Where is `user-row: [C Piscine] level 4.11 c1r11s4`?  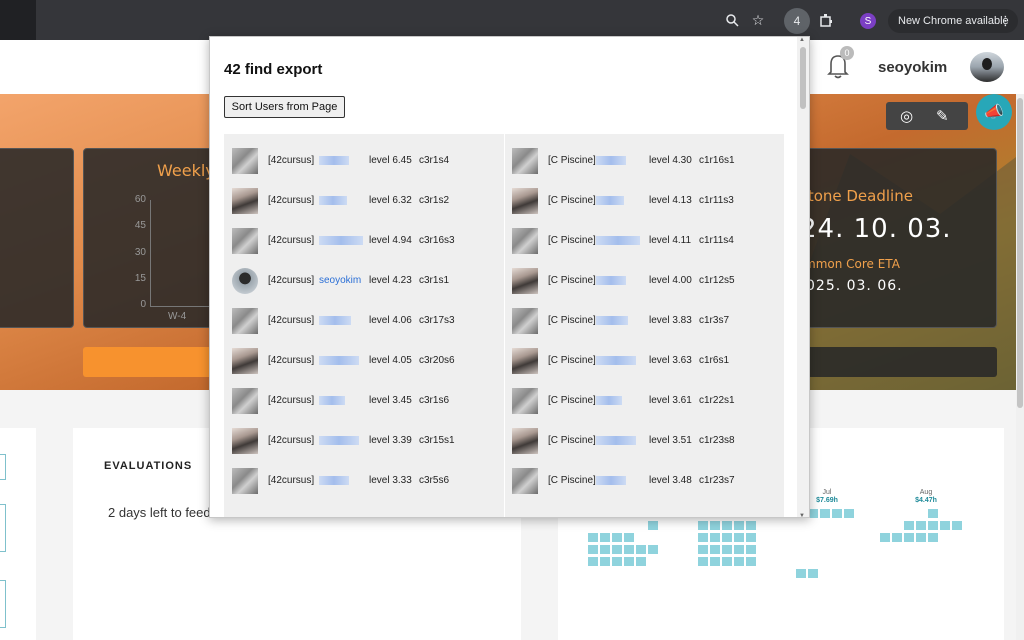
user-row: [C Piscine] level 4.11 c1r11s4 is located at coordinates (644, 240).